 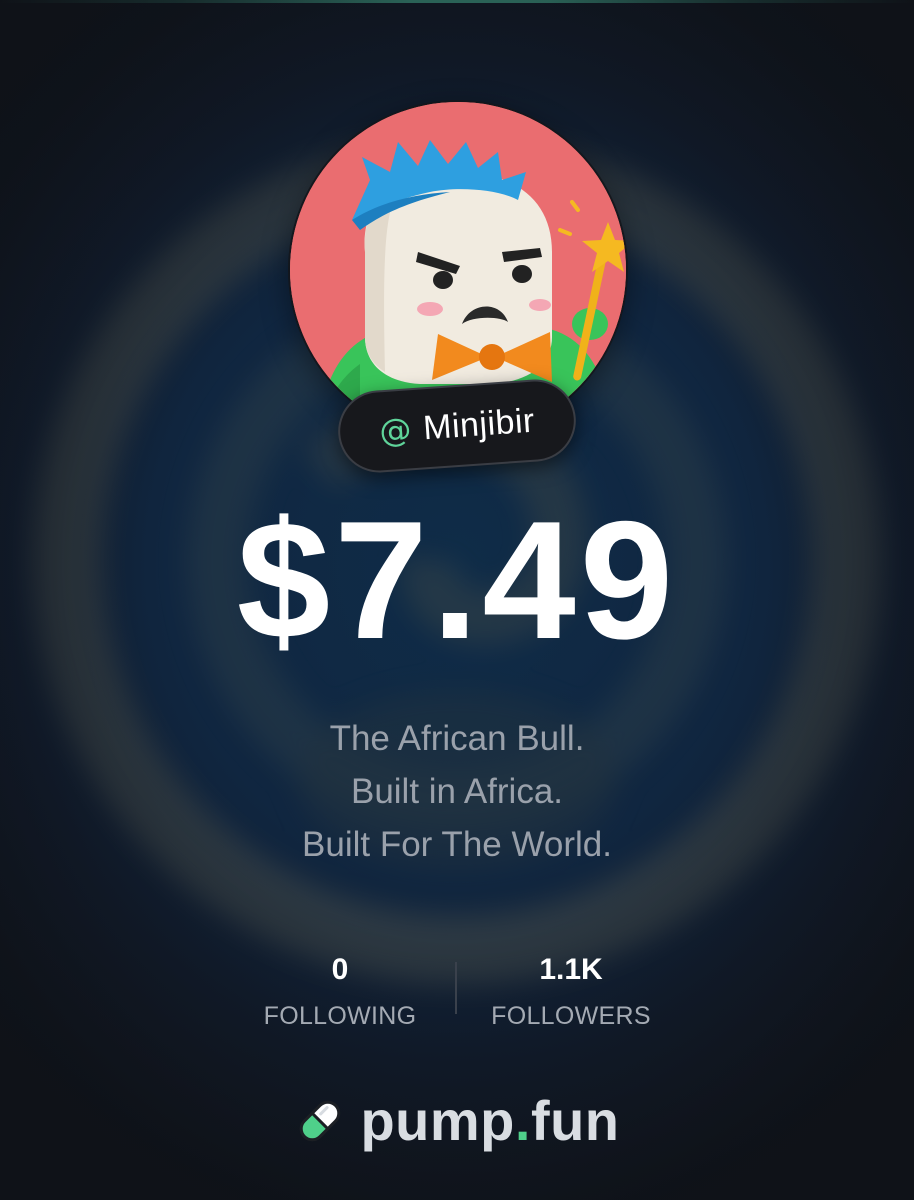 What do you see at coordinates (340, 992) in the screenshot?
I see `following-stat: 0 FOLLOWING` at bounding box center [340, 992].